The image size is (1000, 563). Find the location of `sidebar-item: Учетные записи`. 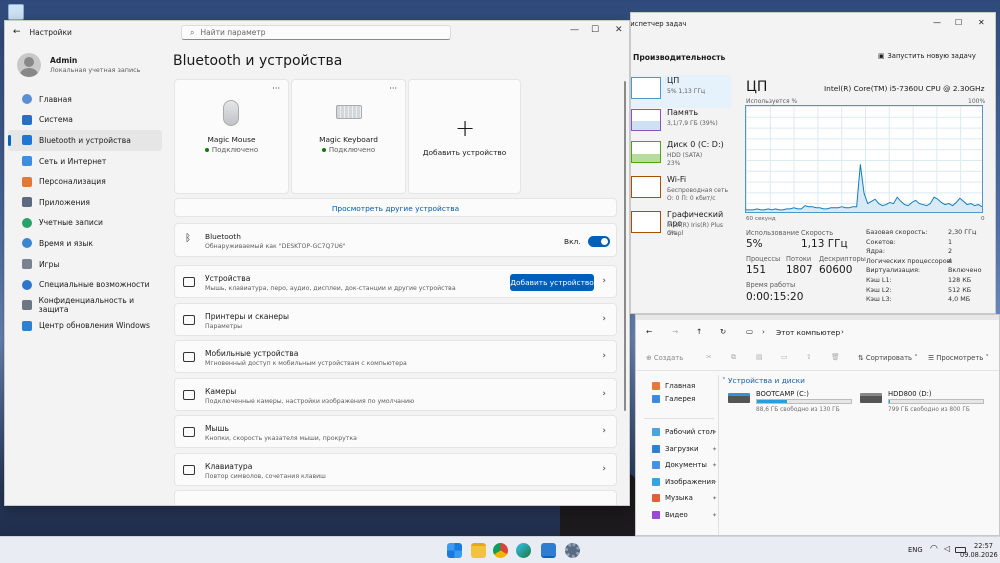

sidebar-item: Учетные записи is located at coordinates (85, 223).